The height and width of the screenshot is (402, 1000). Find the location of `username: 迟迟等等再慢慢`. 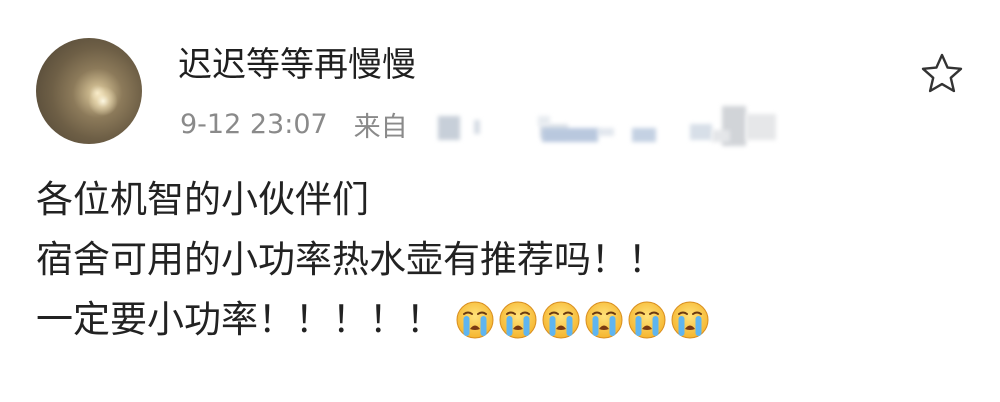

username: 迟迟等等再慢慢 is located at coordinates (297, 65).